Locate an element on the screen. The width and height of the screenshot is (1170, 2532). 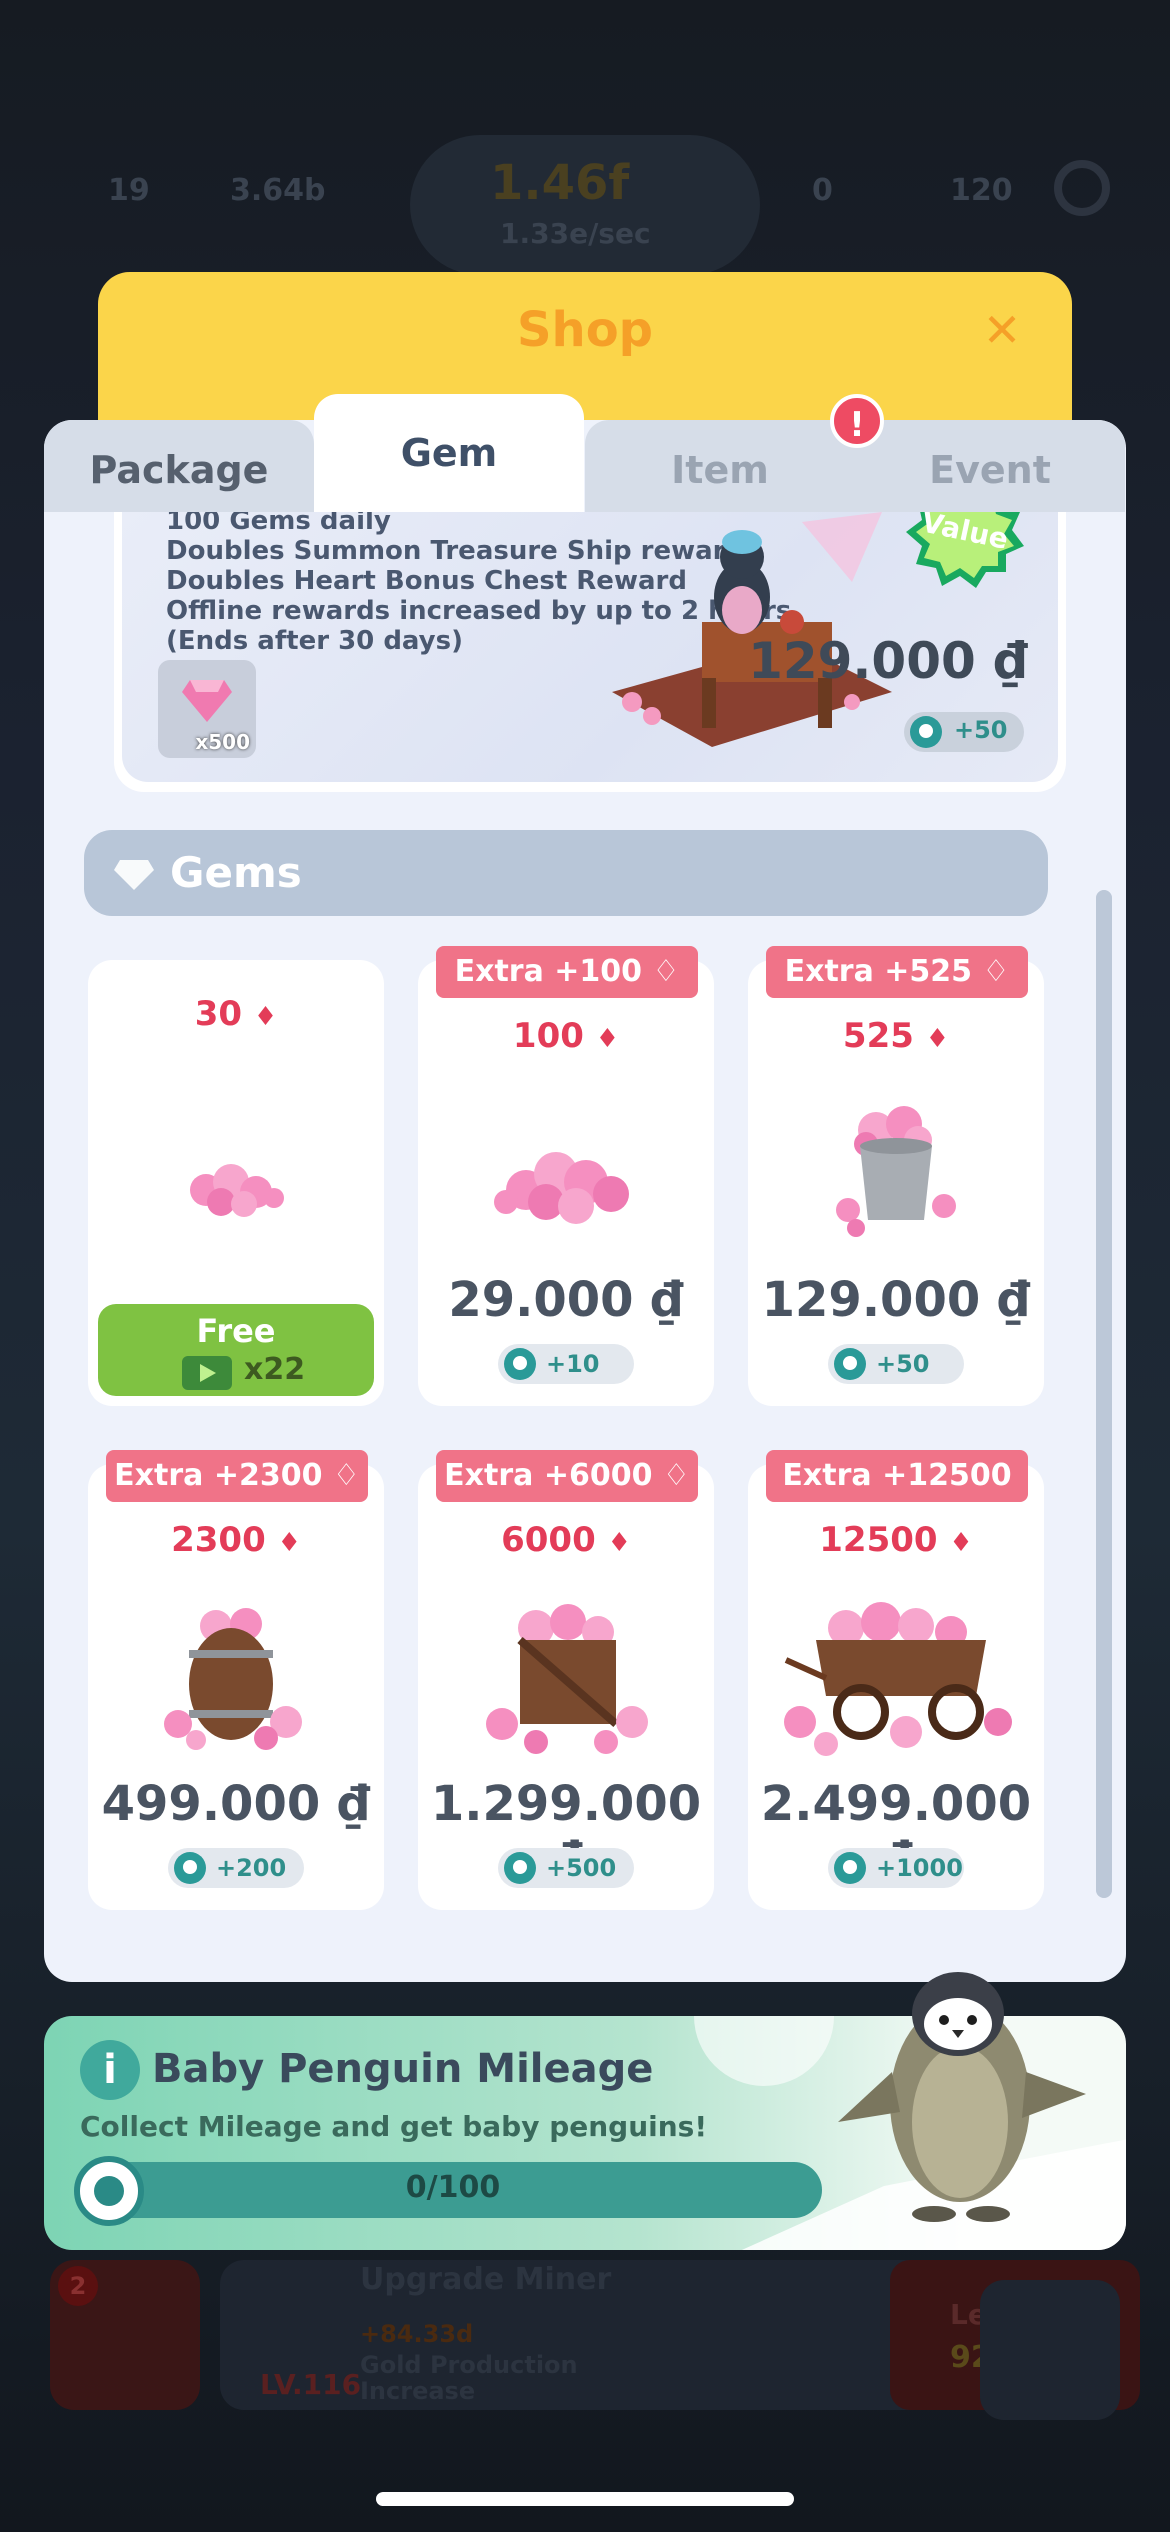
gems-section-title: Gems is located at coordinates (236, 872).